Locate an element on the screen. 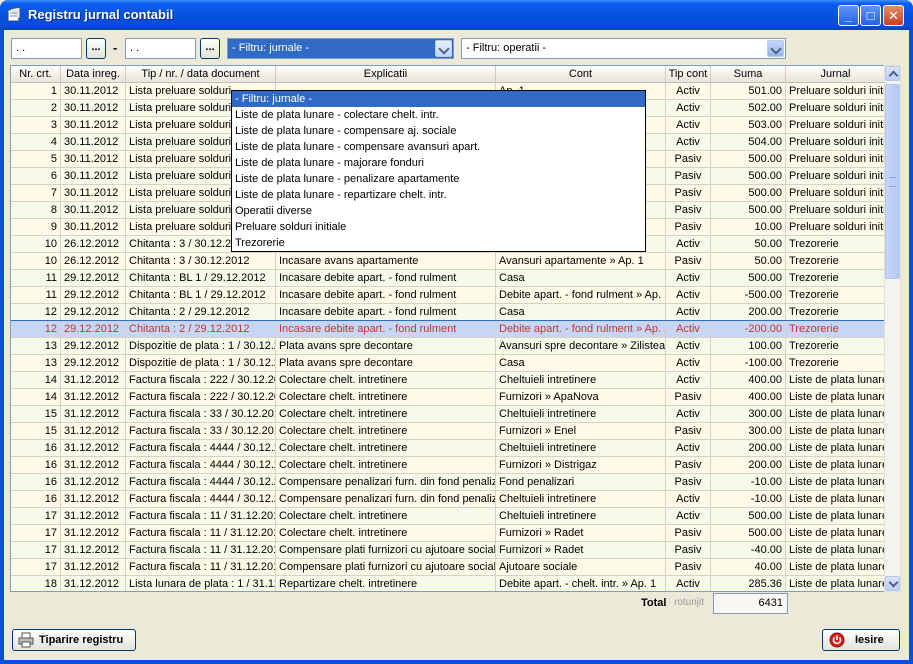 The width and height of the screenshot is (913, 664). exit-button: Iesire is located at coordinates (861, 640).